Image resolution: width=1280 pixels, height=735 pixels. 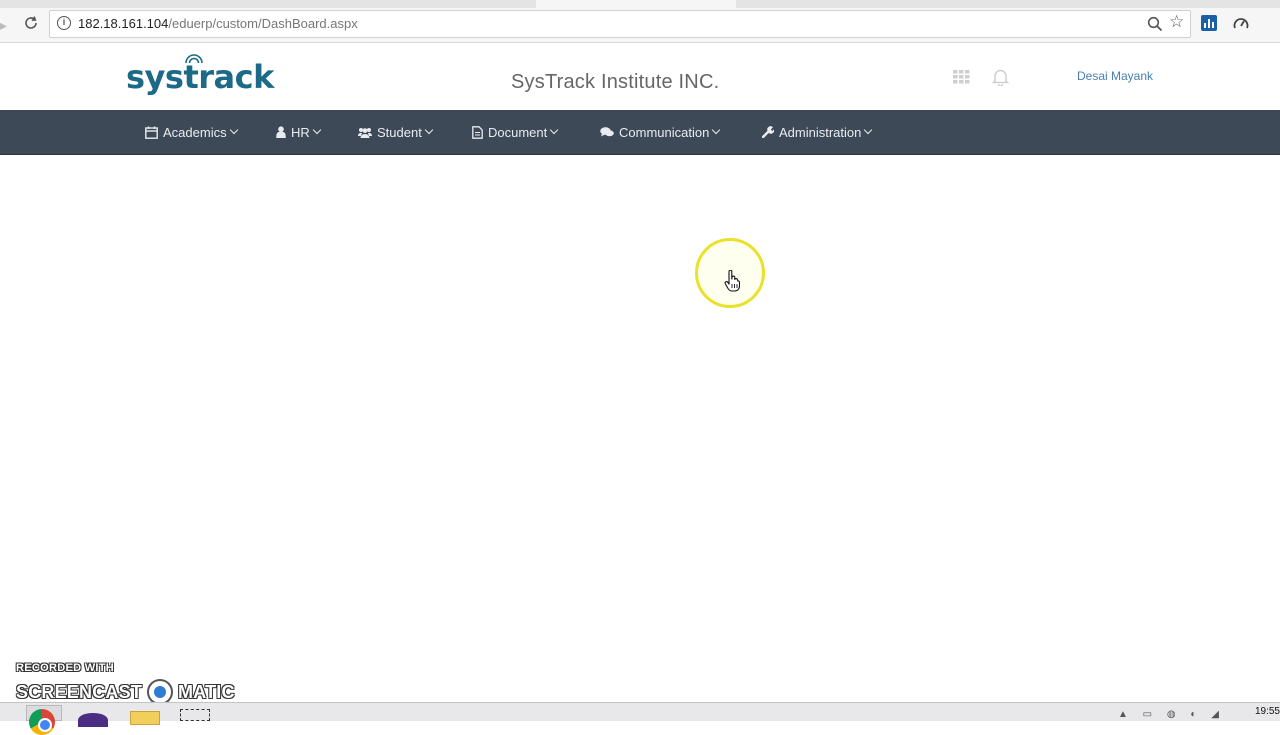 What do you see at coordinates (1171, 714) in the screenshot?
I see `system-tray-icons: ▲ ▭ ◍ ◐ ◢` at bounding box center [1171, 714].